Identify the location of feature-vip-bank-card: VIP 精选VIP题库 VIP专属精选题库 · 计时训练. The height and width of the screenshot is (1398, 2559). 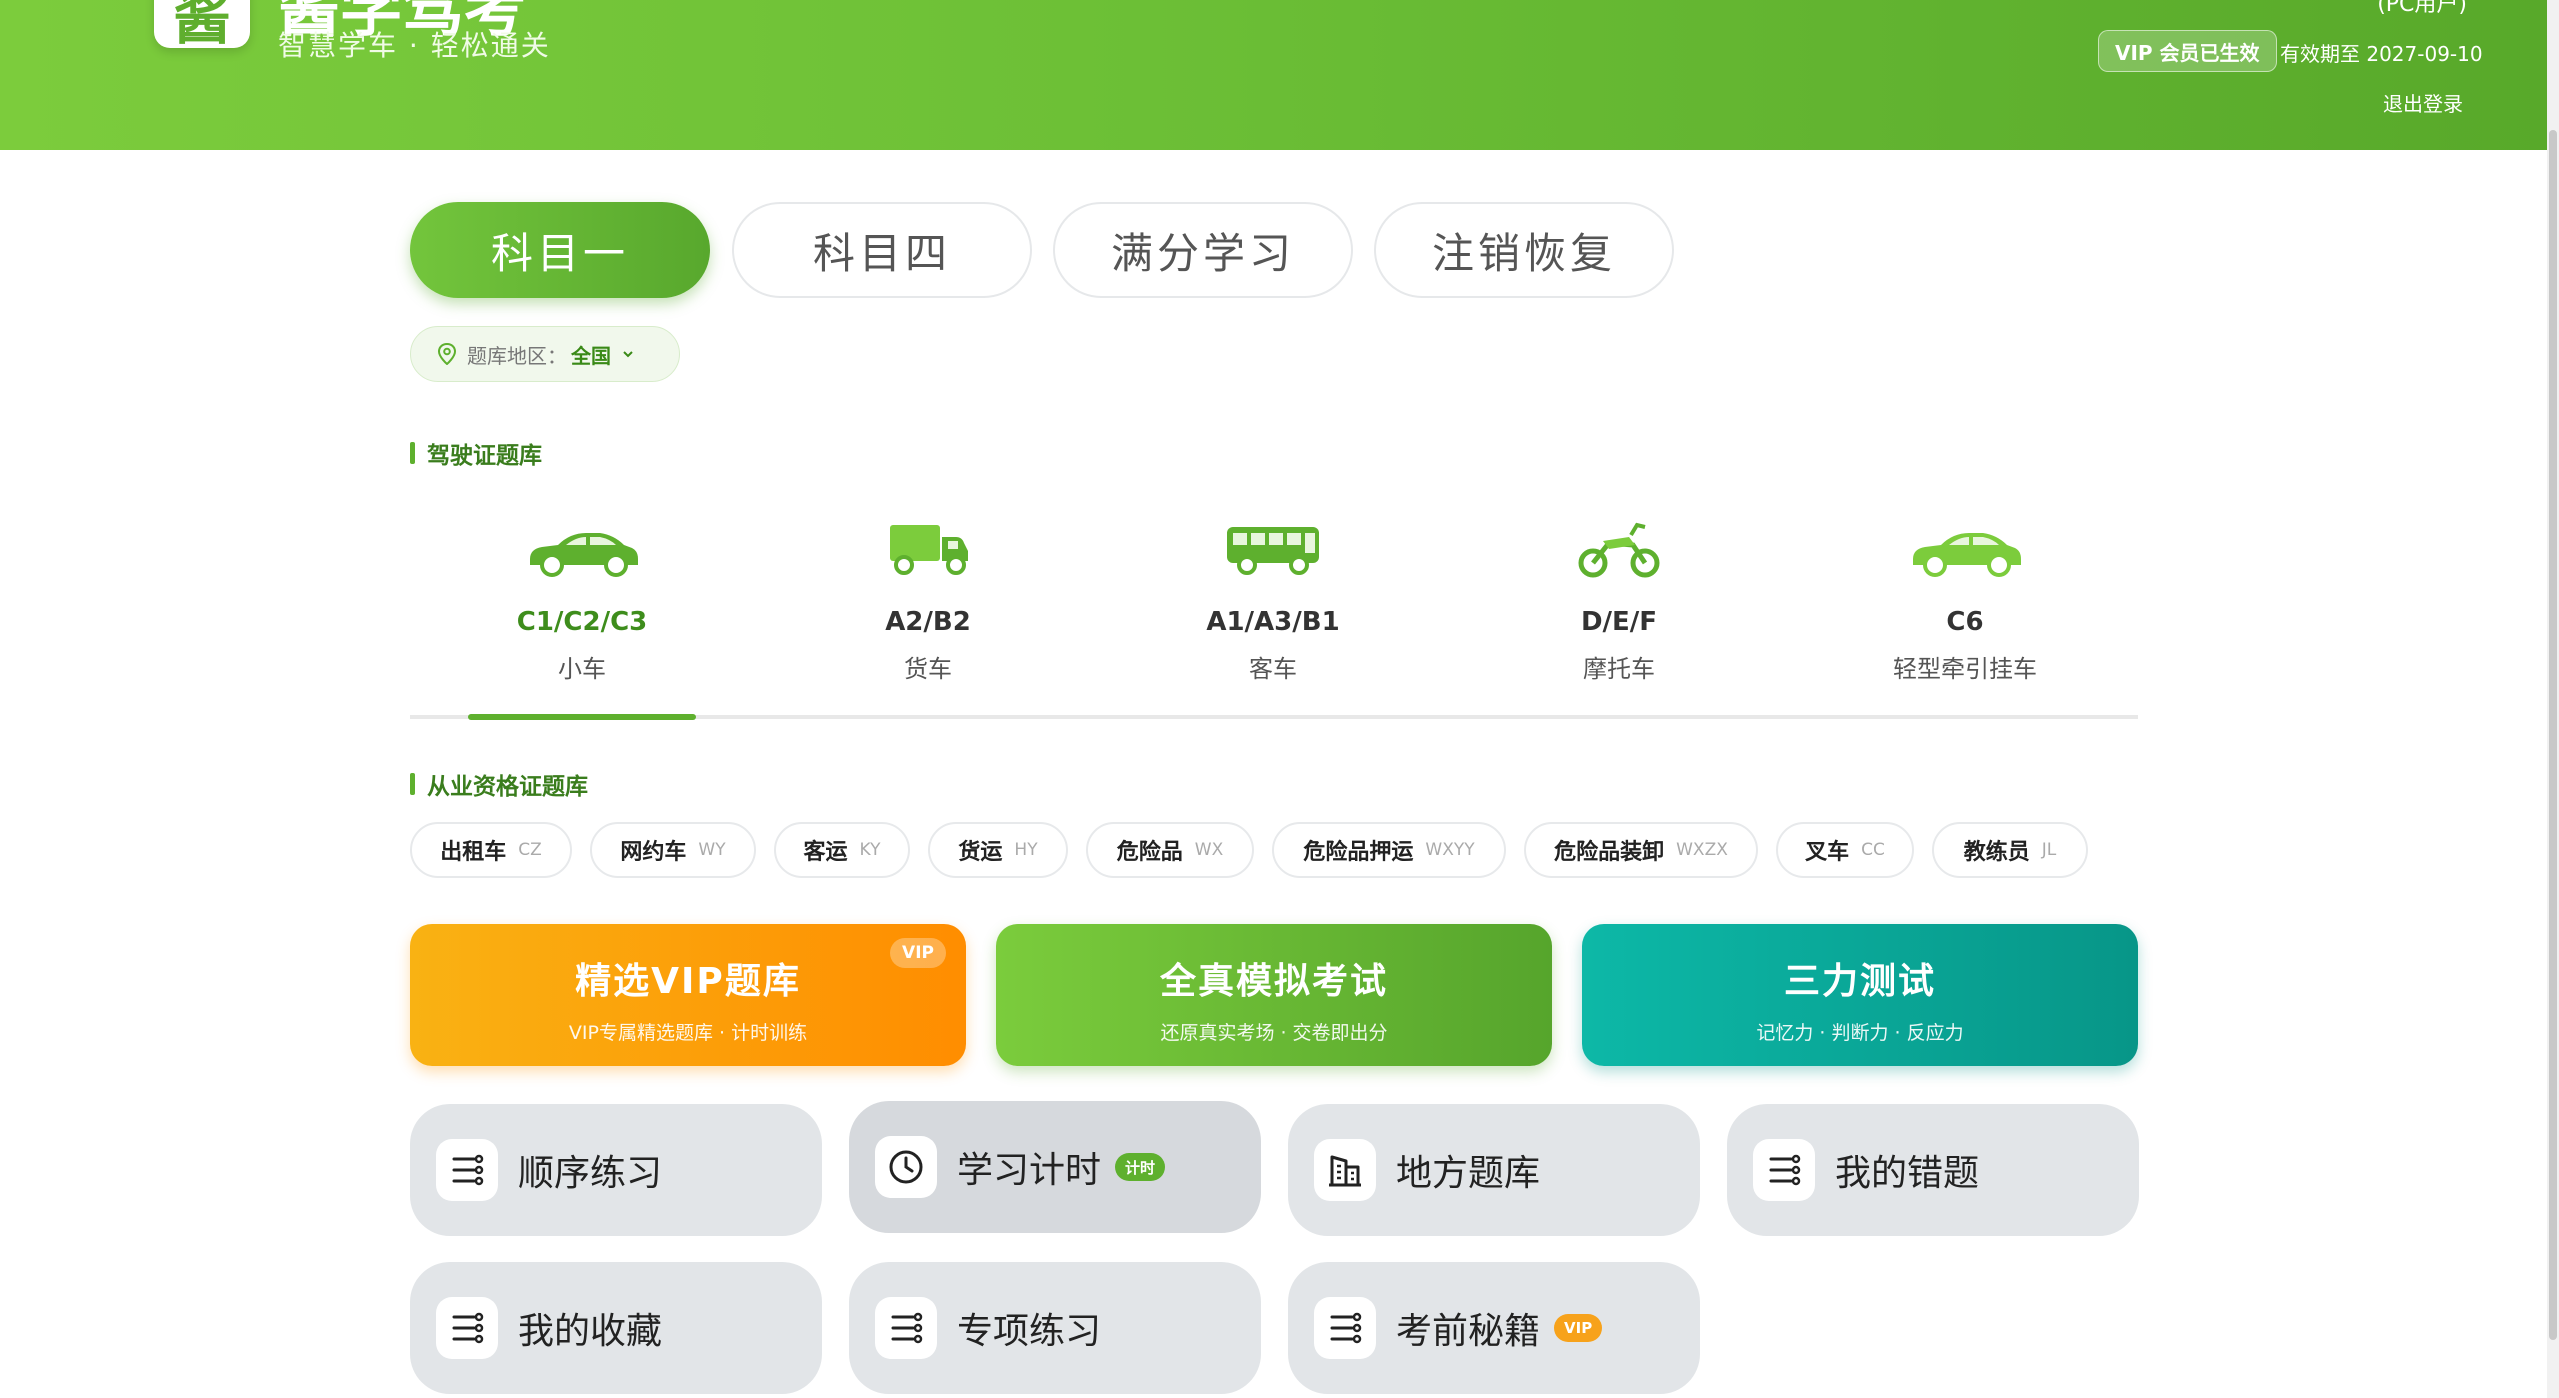
(688, 995).